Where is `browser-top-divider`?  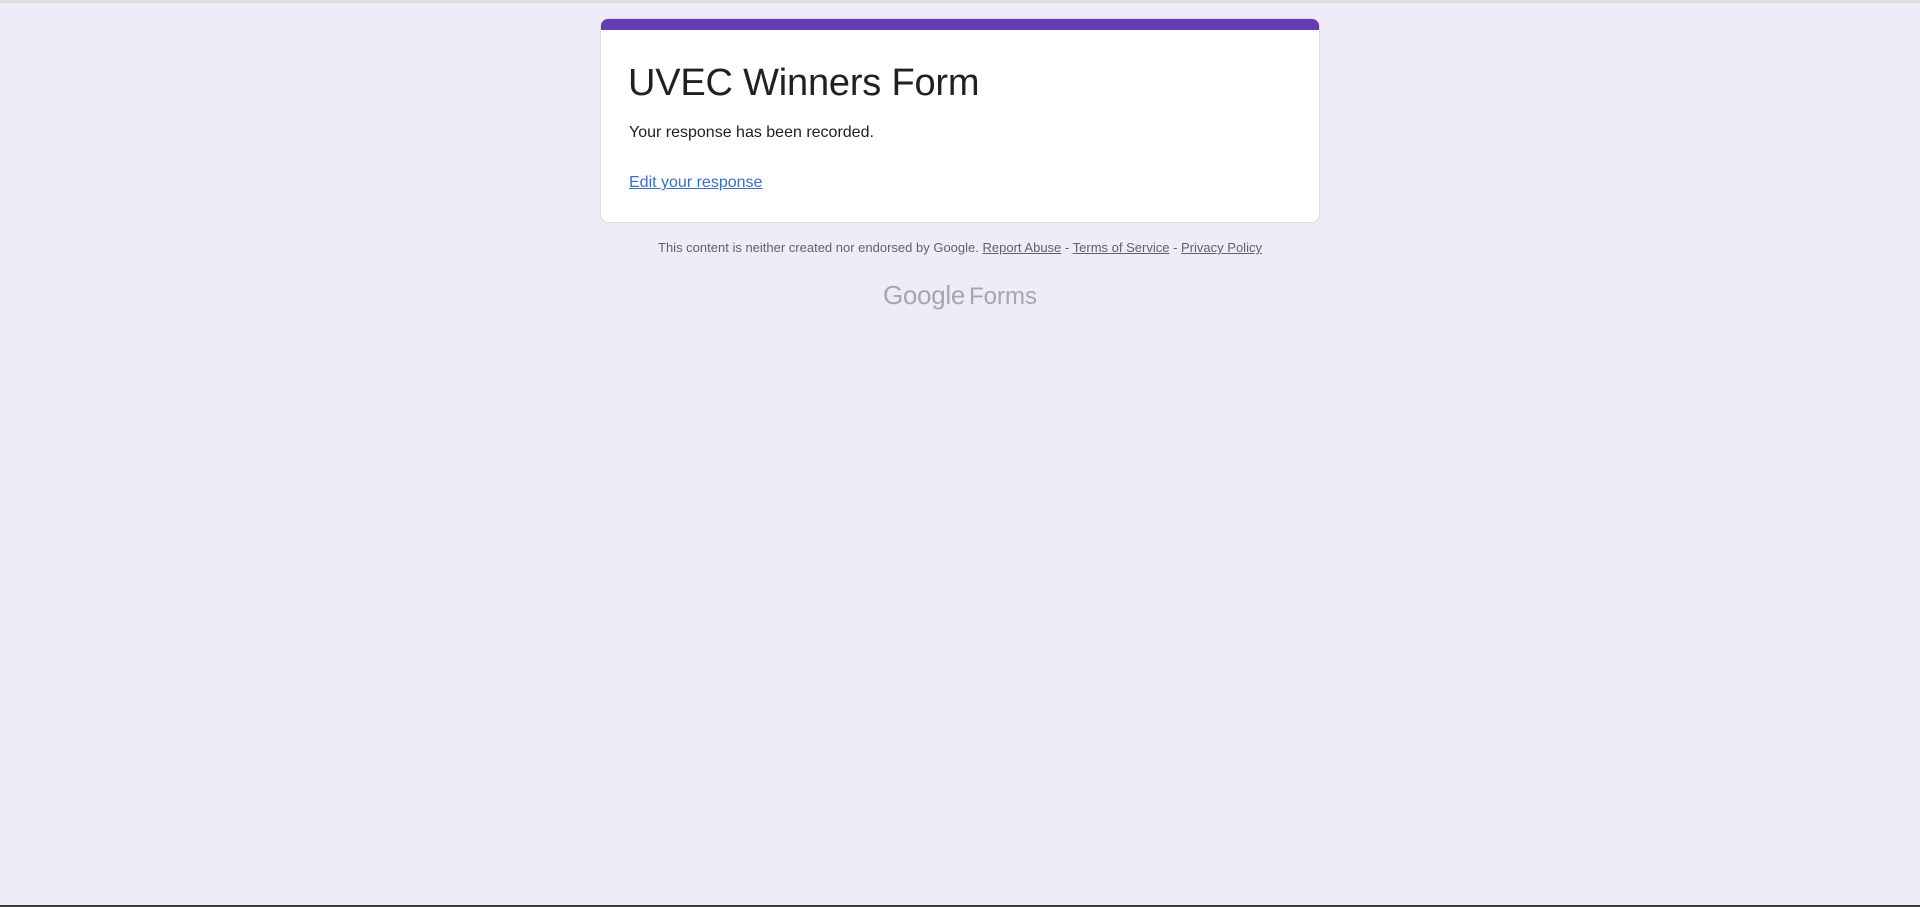 browser-top-divider is located at coordinates (960, 1).